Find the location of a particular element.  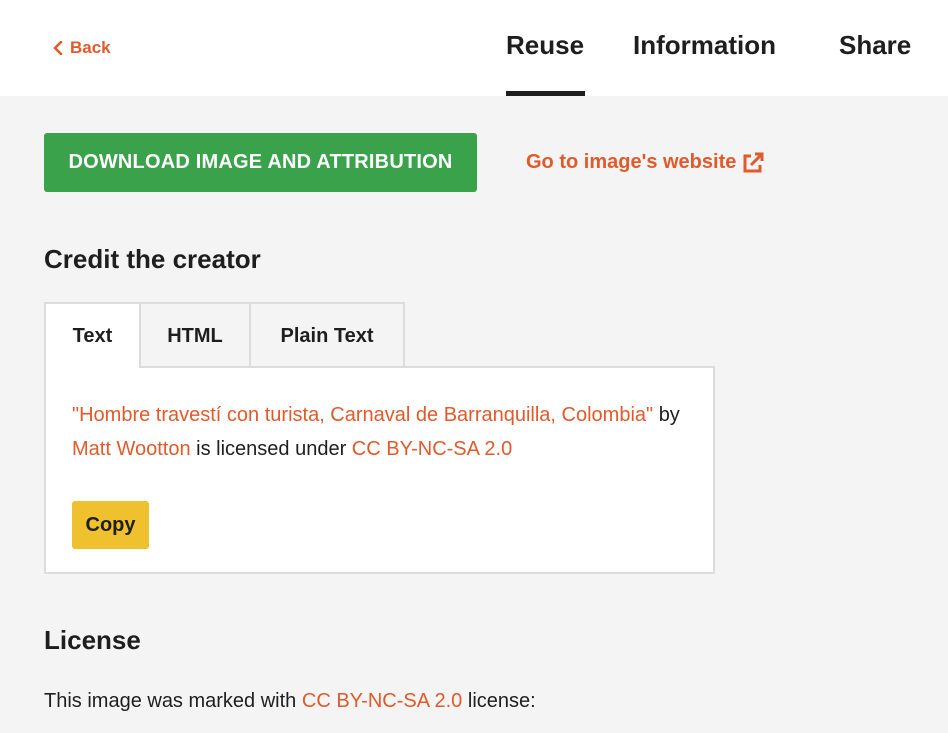

tab-information: Information is located at coordinates (704, 45).